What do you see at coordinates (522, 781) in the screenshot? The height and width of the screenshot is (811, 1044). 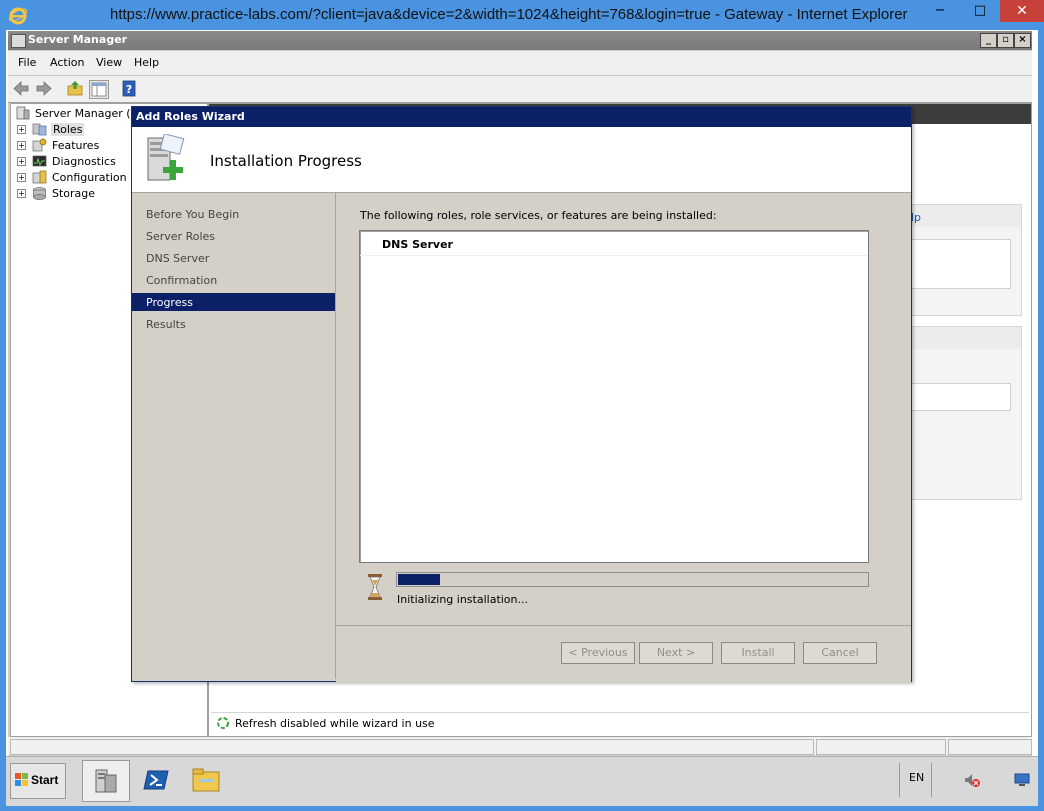 I see `taskbar: Start EN` at bounding box center [522, 781].